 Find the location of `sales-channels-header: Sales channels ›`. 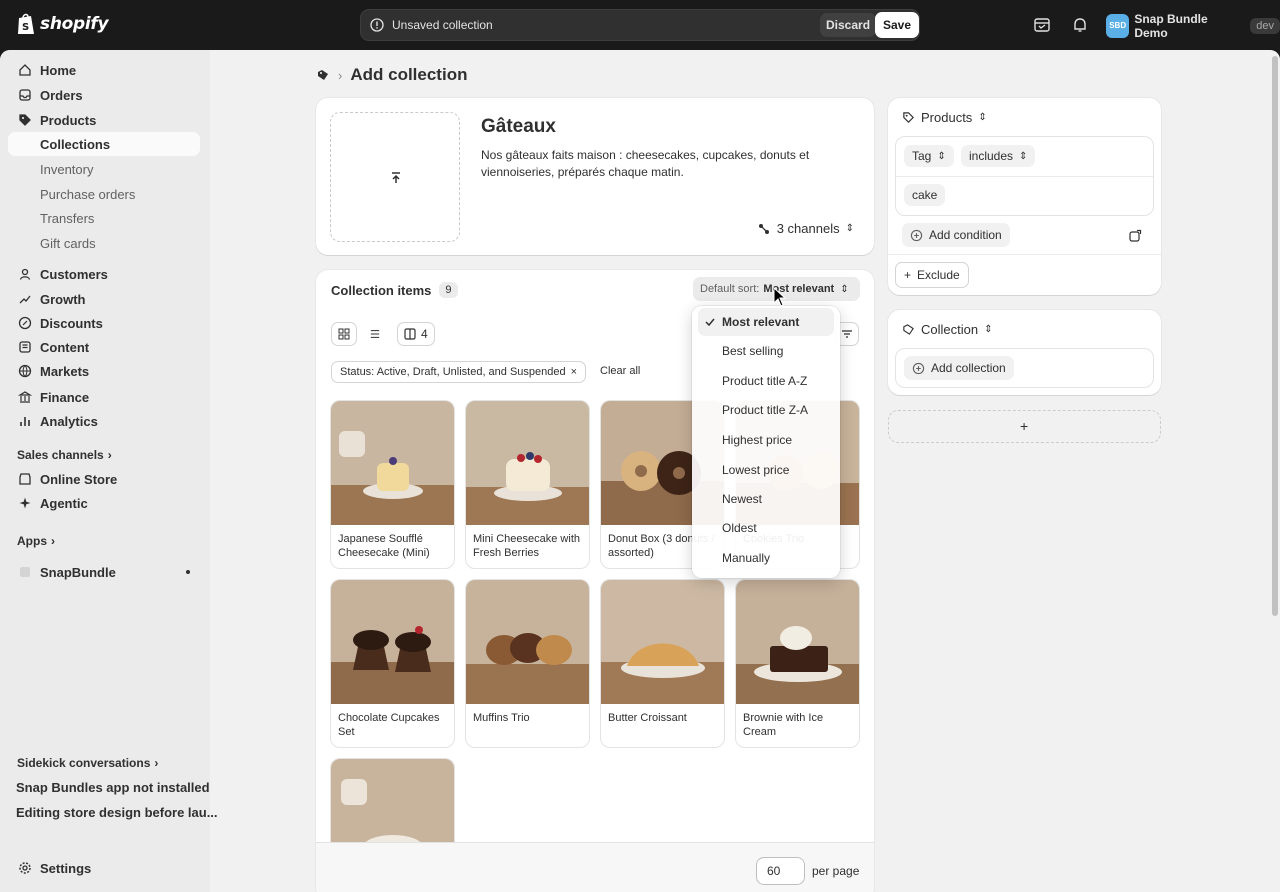

sales-channels-header: Sales channels › is located at coordinates (64, 455).